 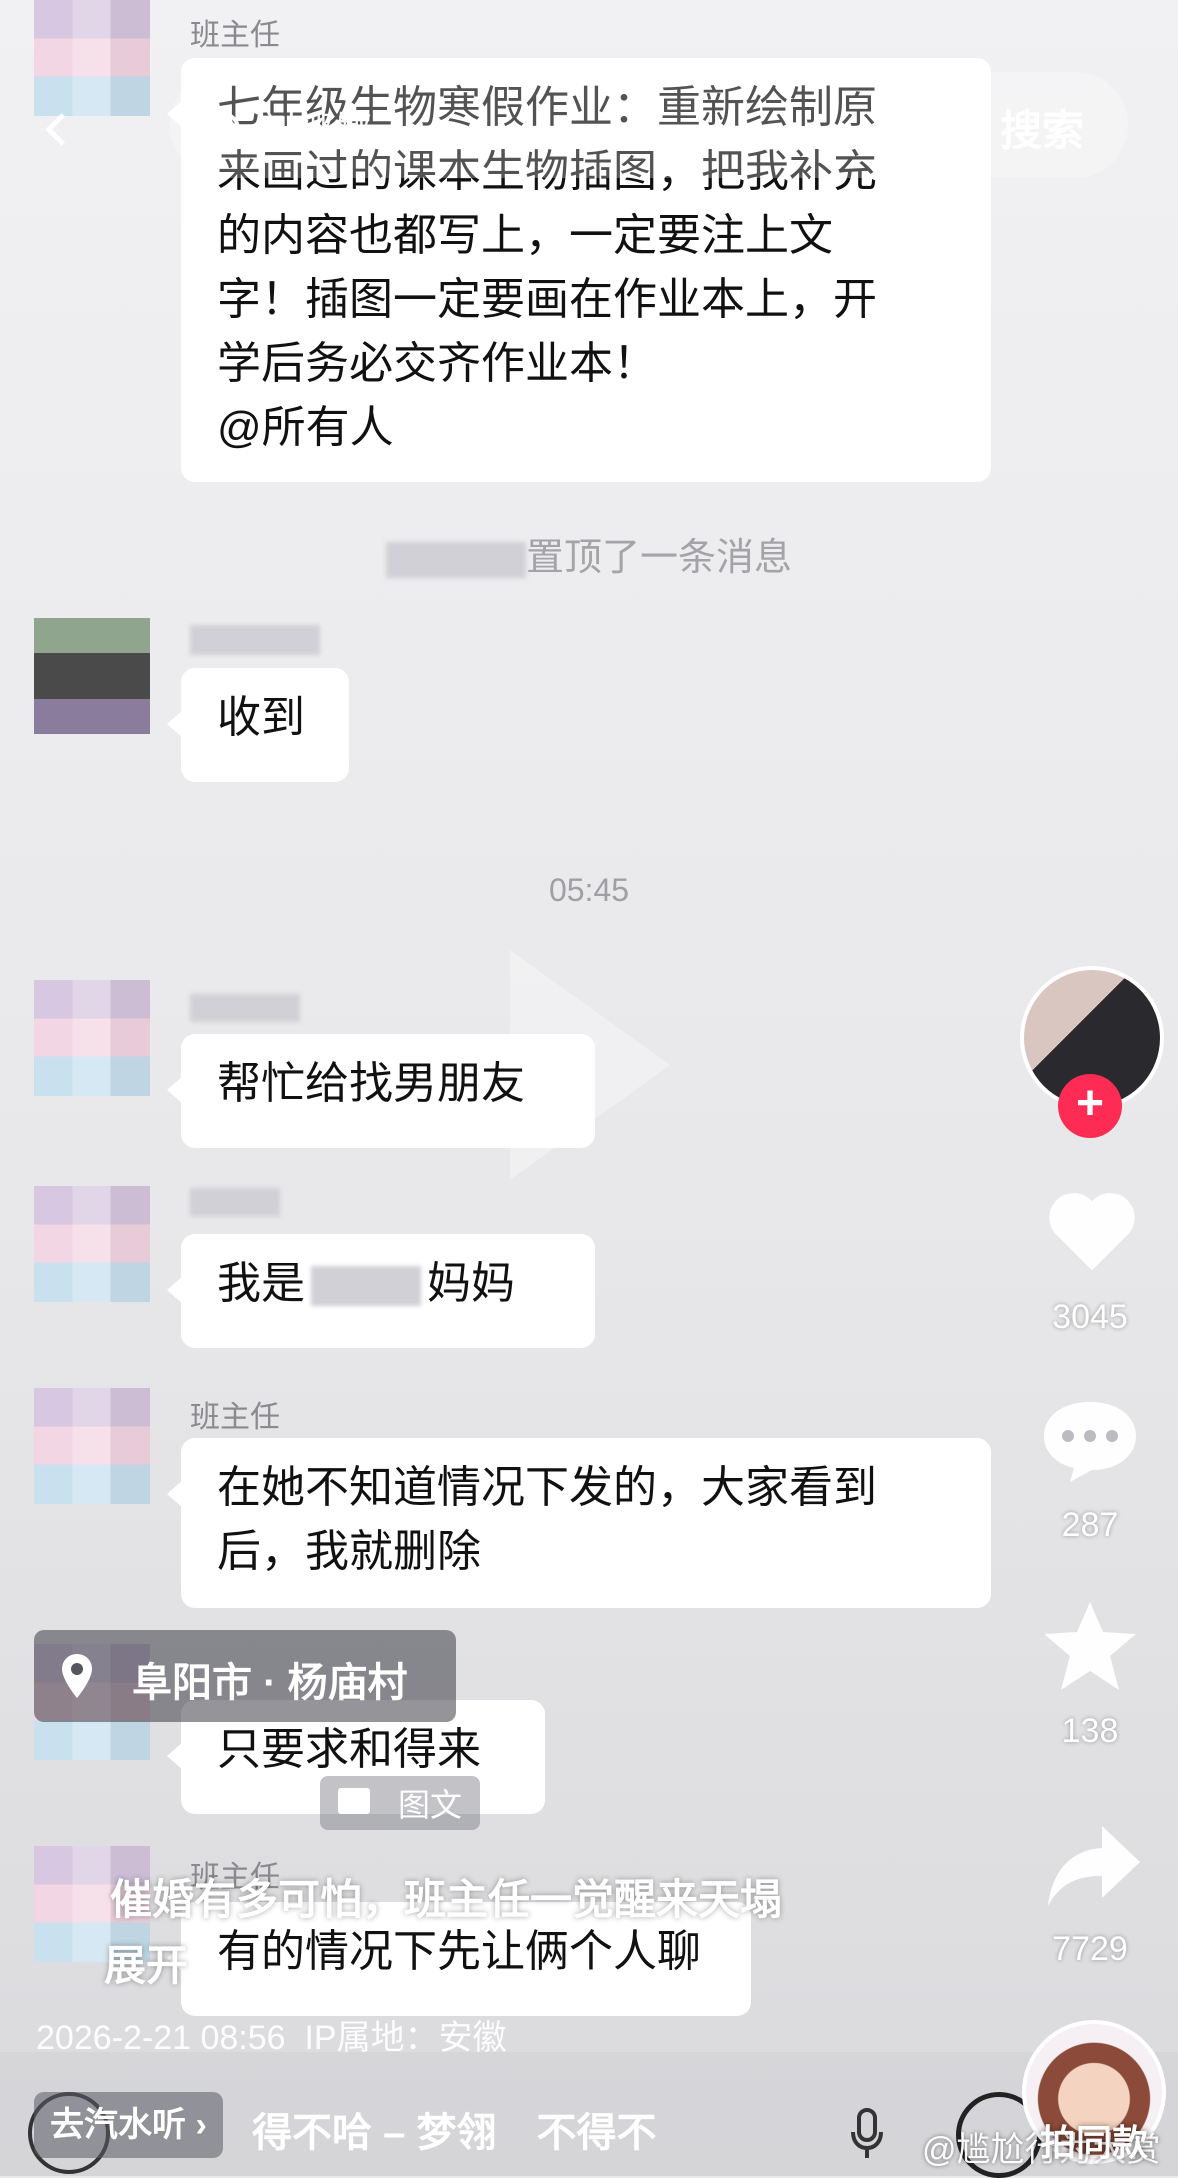 What do you see at coordinates (579, 1523) in the screenshot?
I see `message-bubble: 在她不知道情况下发的，大家看到 后，我就删除` at bounding box center [579, 1523].